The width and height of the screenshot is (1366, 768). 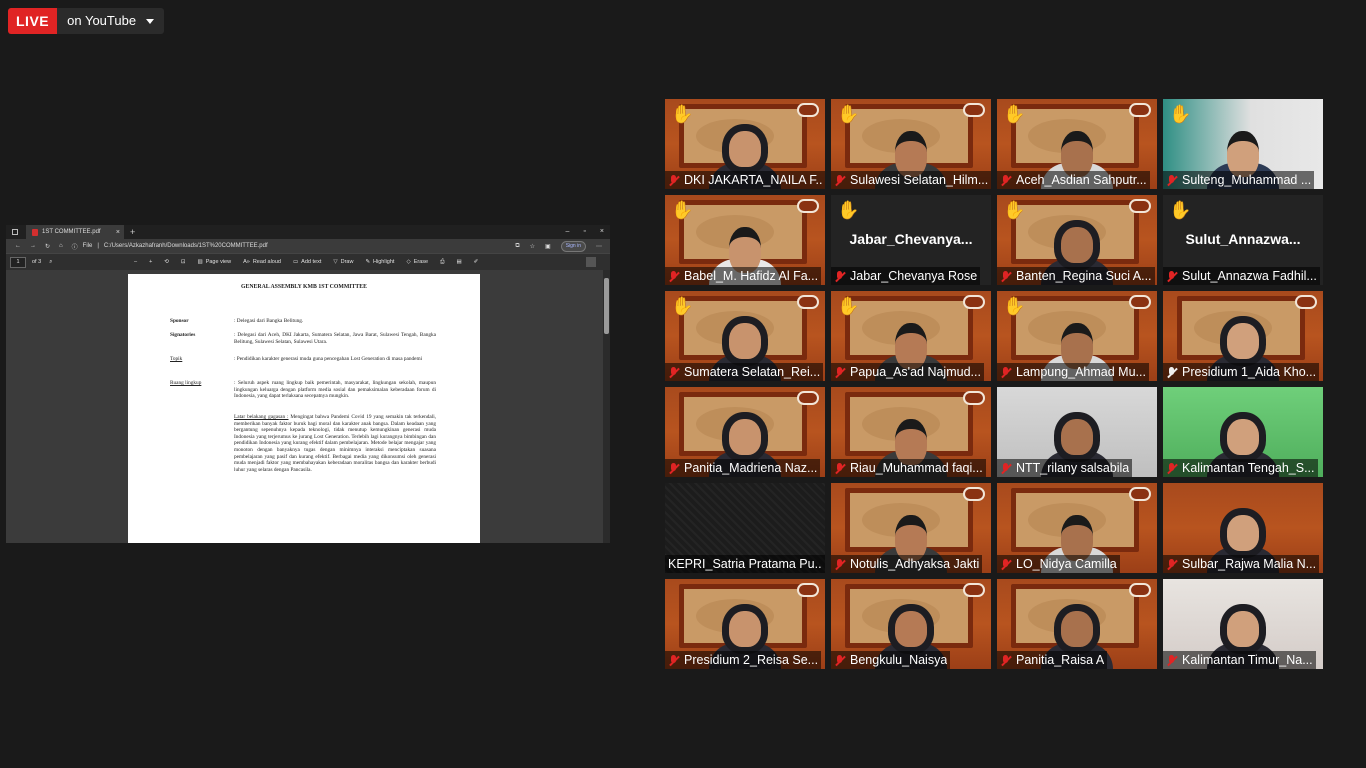 I want to click on participant-tile: Bengkulu_Naisya, so click(x=911, y=624).